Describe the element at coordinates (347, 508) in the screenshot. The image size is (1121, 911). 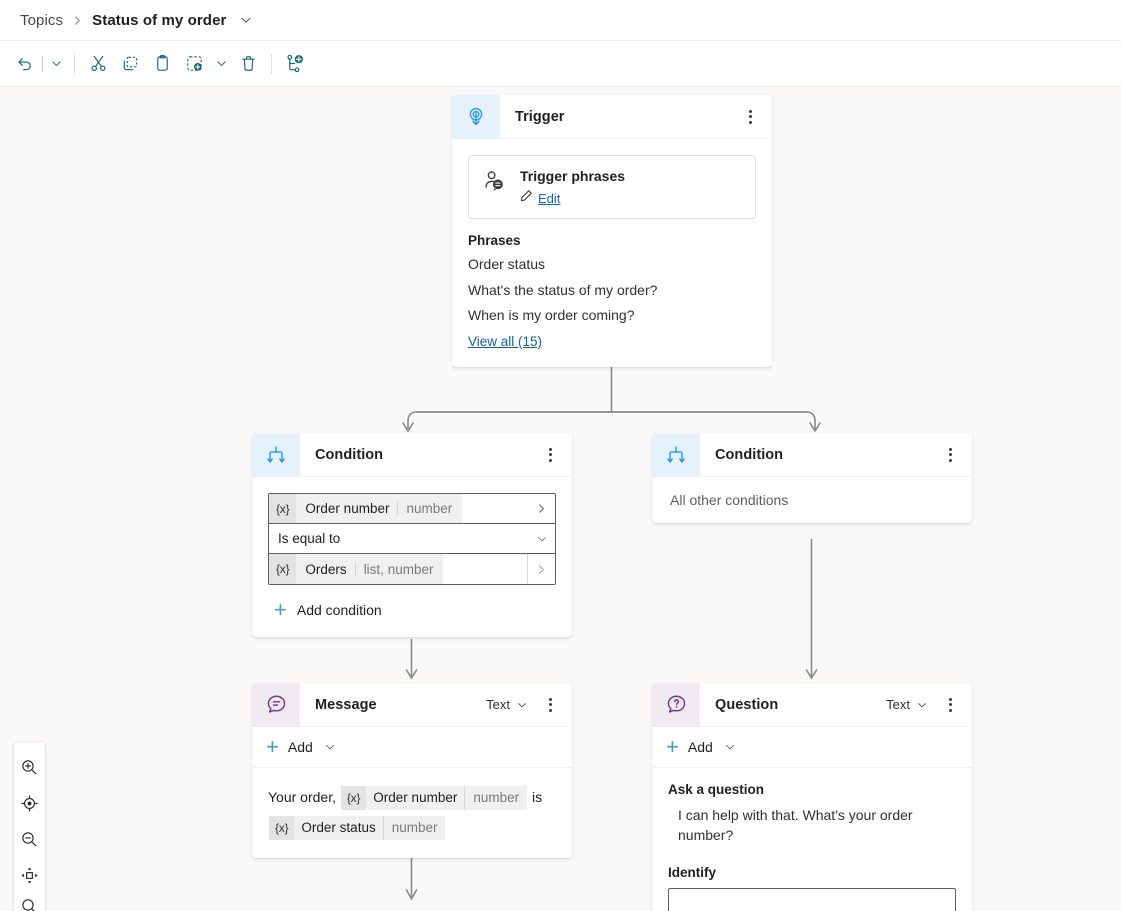
I see `condition-variable-name: Order number` at that location.